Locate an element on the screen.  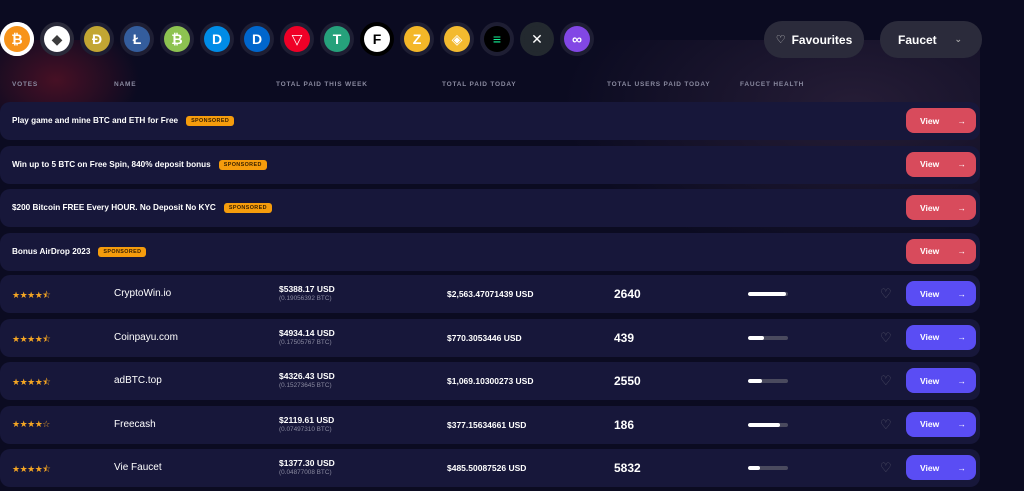
coin-filter-tron: ▽ is located at coordinates (297, 39).